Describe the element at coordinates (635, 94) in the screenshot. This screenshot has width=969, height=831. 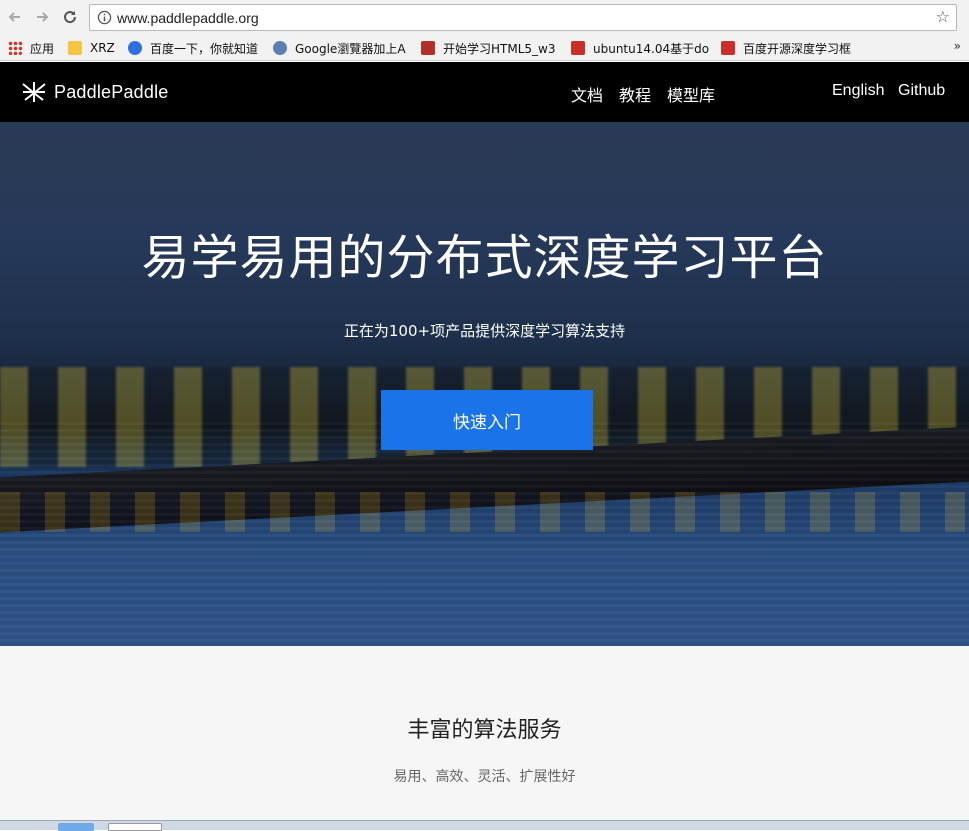
I see `nav-tutorials: 教程` at that location.